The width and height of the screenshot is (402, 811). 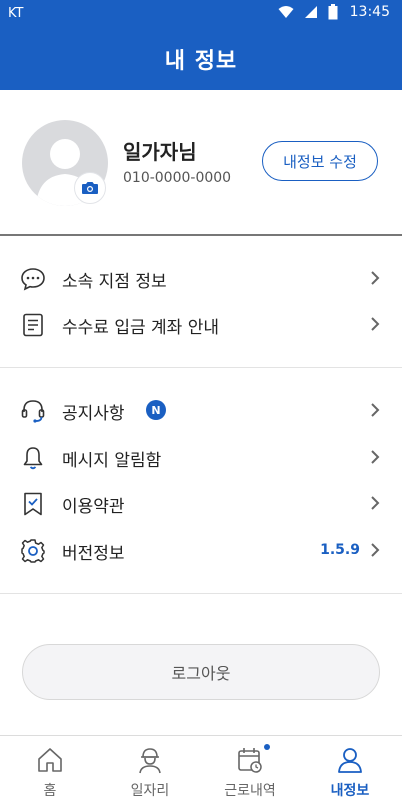 I want to click on menu-label: 수수료 입금 계좌 안내, so click(x=140, y=328).